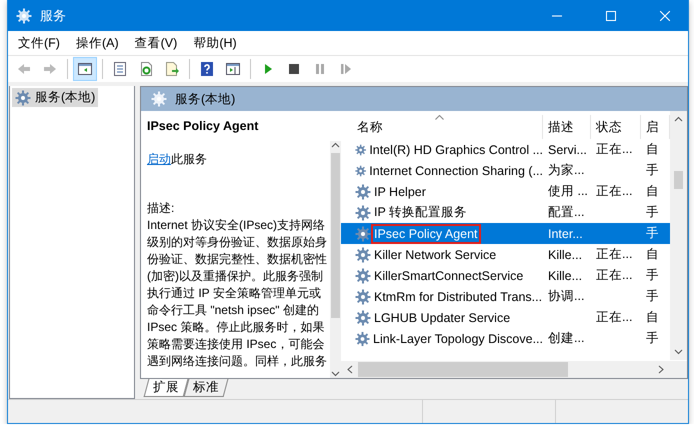  What do you see at coordinates (215, 43) in the screenshot?
I see `menu-item: 帮助(H)` at bounding box center [215, 43].